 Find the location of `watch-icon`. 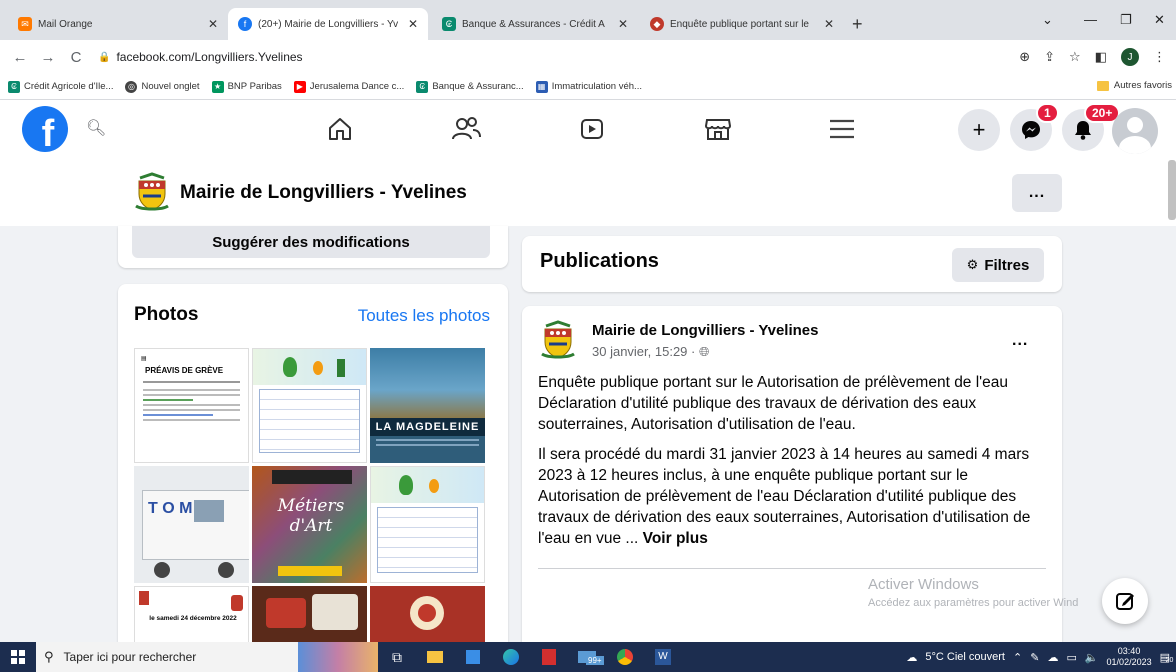

watch-icon is located at coordinates (592, 129).